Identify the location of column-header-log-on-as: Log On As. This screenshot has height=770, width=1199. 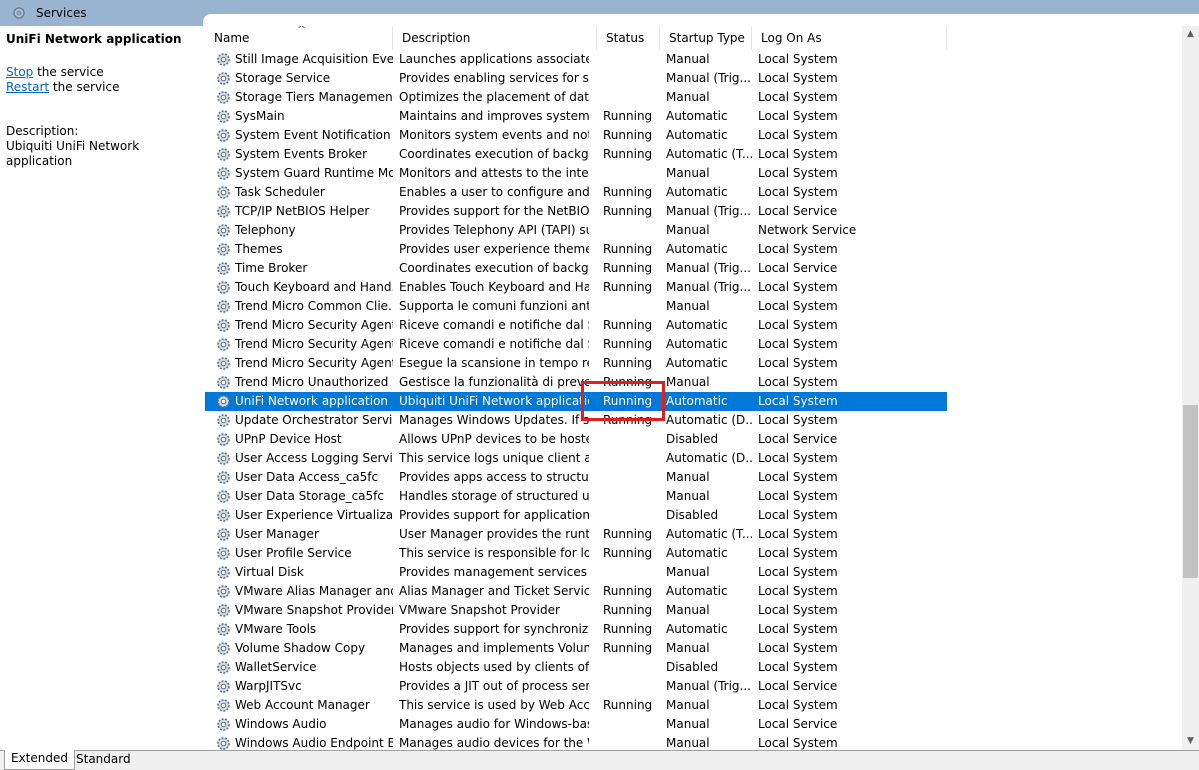
(849, 38).